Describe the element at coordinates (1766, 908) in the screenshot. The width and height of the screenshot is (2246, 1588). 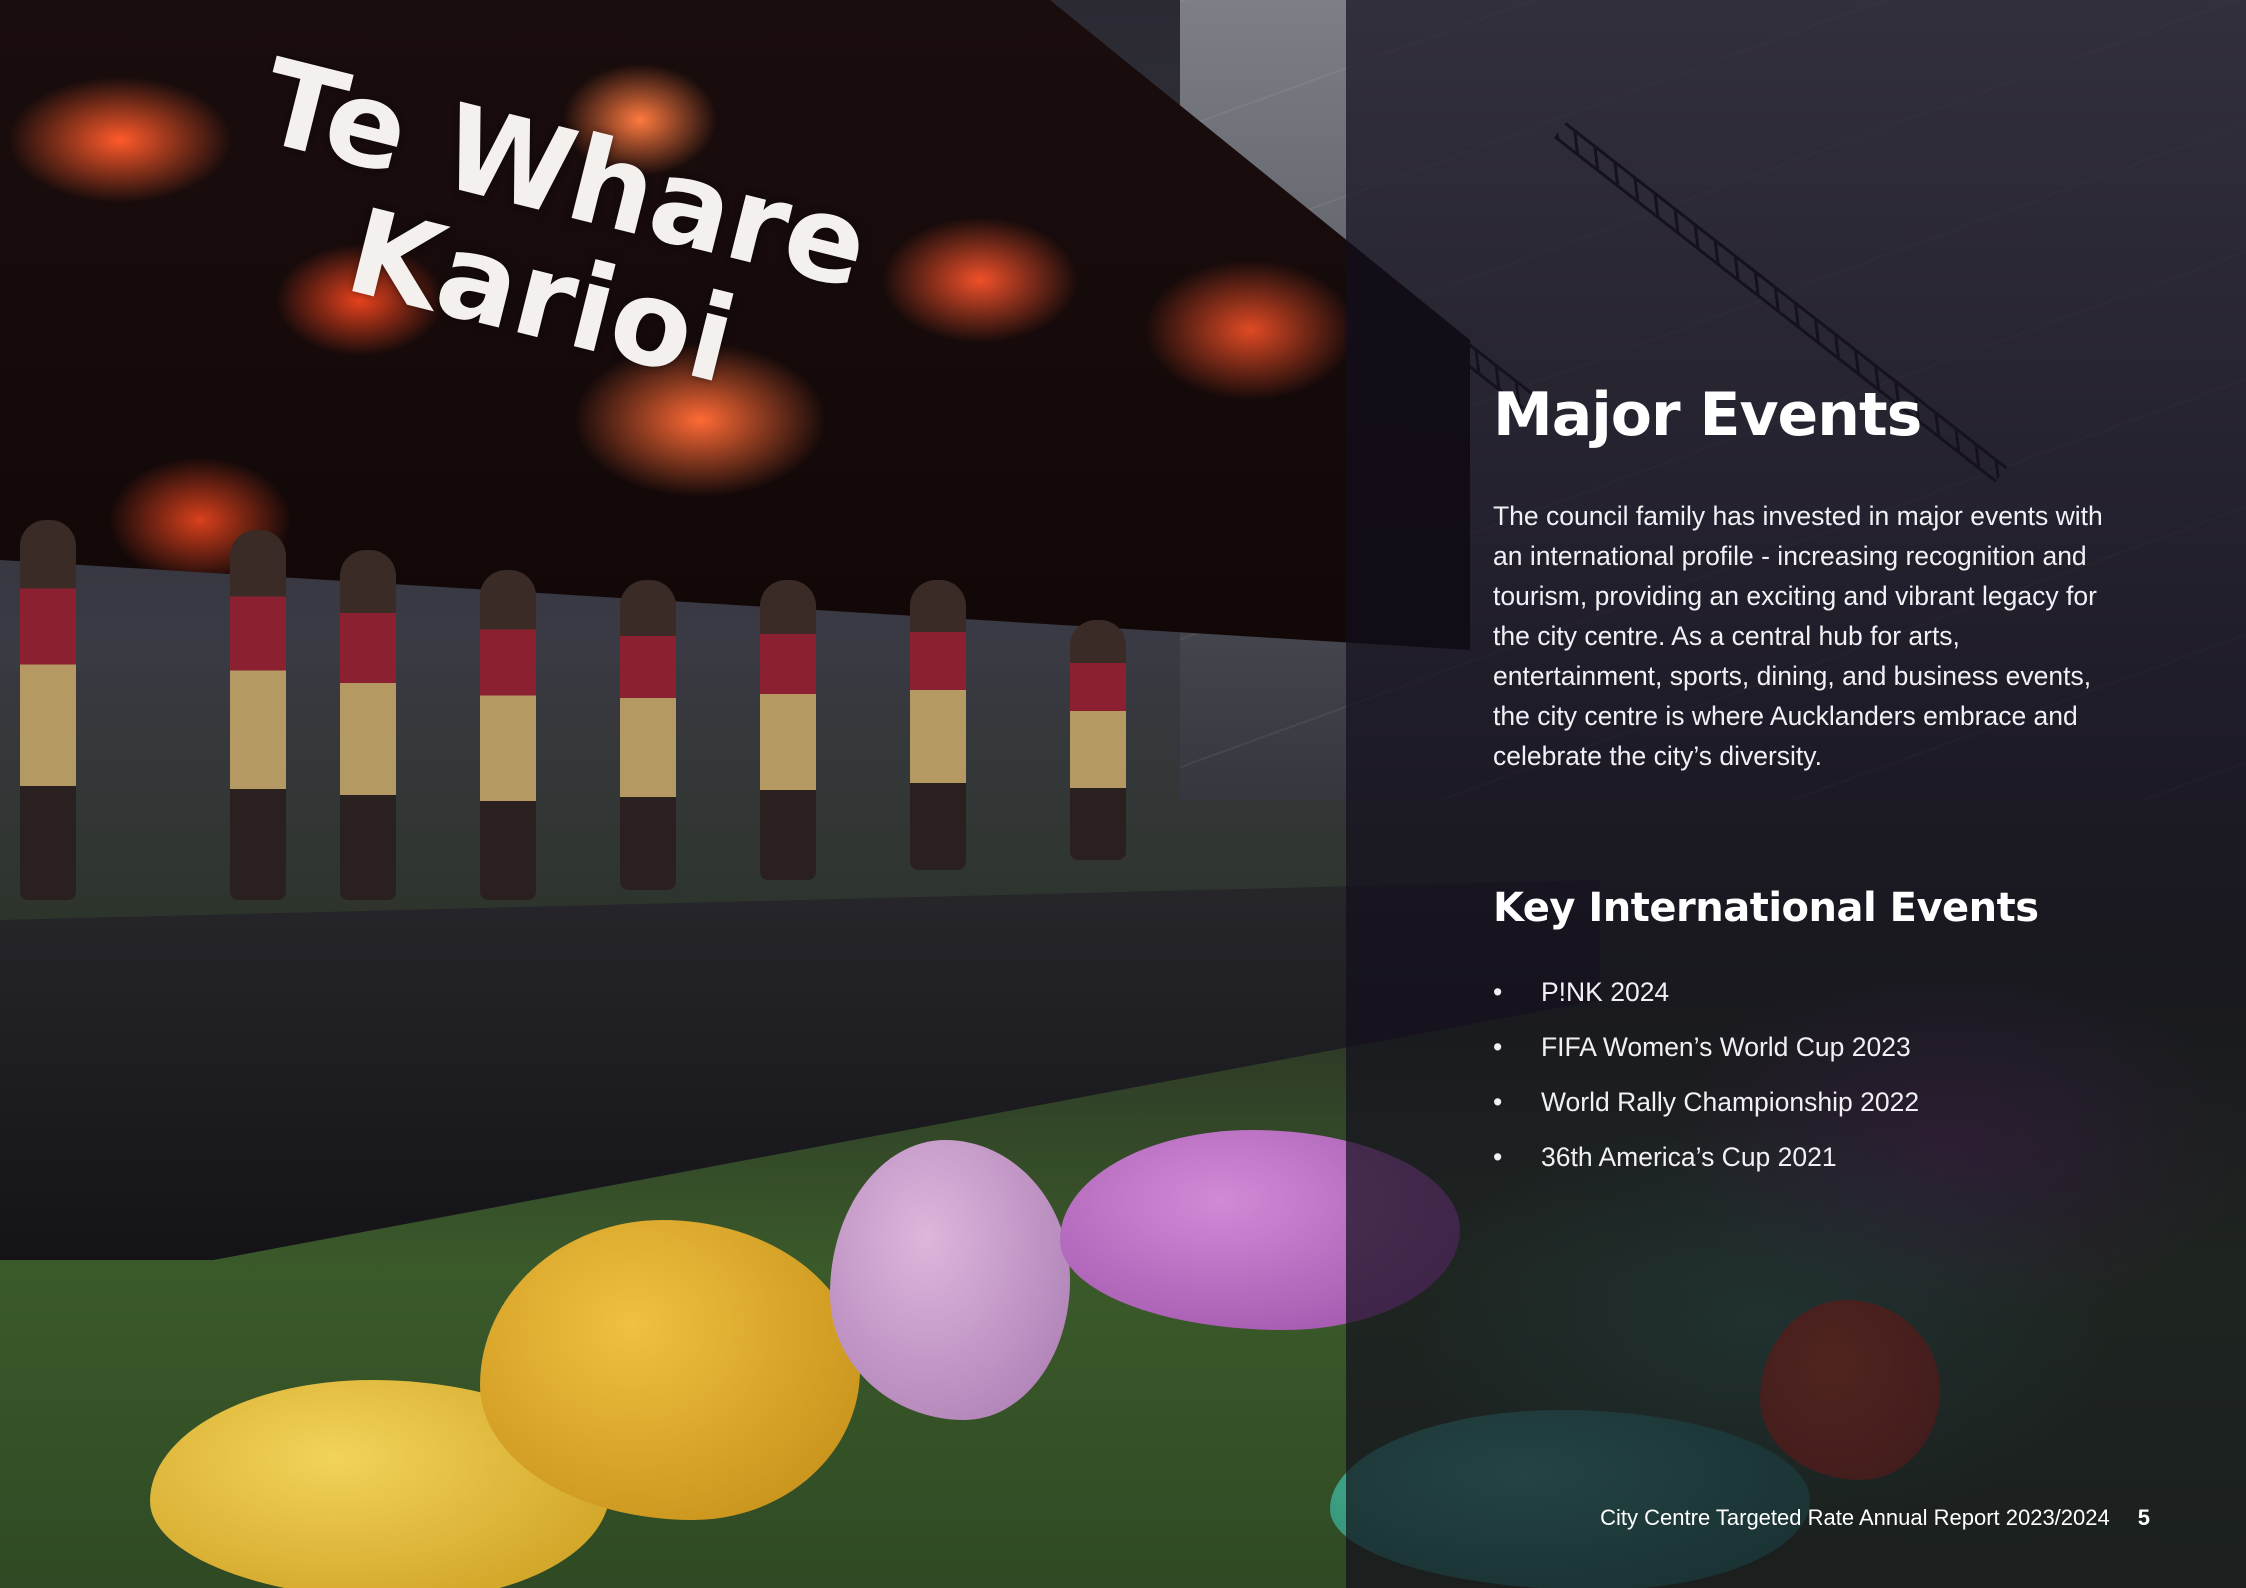
I see `events-heading: Key International Events` at that location.